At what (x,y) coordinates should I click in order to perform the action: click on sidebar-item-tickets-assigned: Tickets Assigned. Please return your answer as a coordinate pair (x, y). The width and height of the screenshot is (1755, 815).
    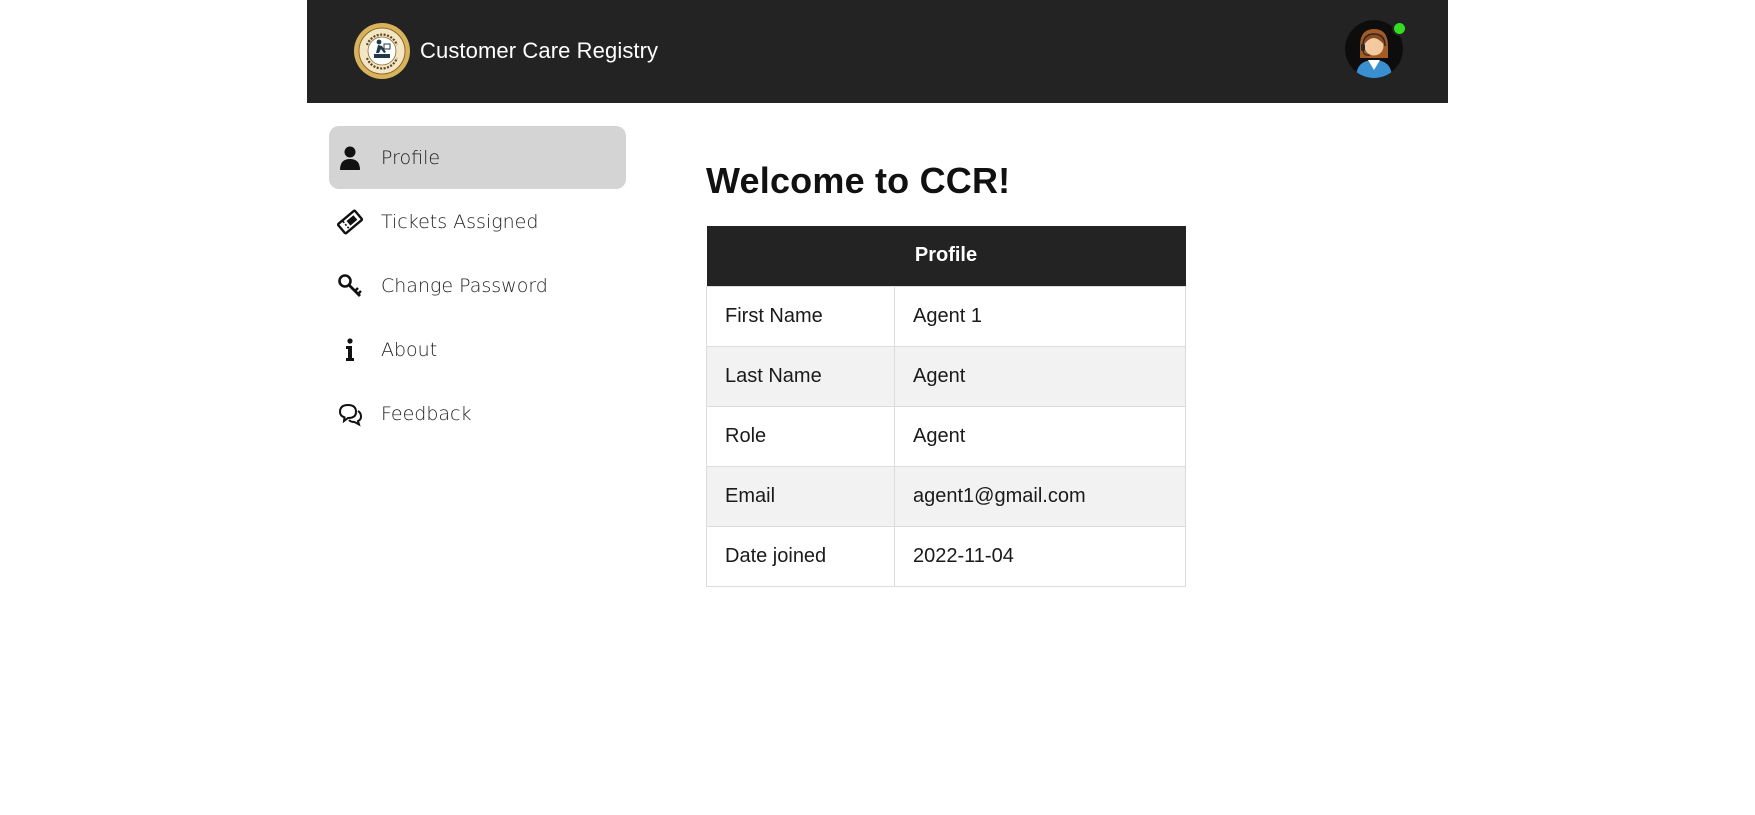
    Looking at the image, I should click on (477, 221).